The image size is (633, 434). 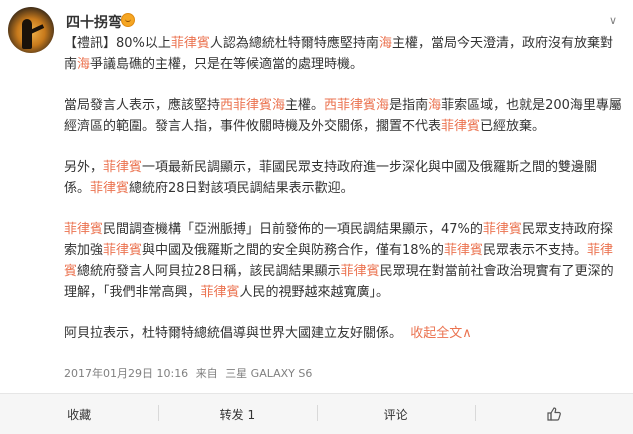 I want to click on source-device: 三星 GALAXY S6, so click(x=268, y=373).